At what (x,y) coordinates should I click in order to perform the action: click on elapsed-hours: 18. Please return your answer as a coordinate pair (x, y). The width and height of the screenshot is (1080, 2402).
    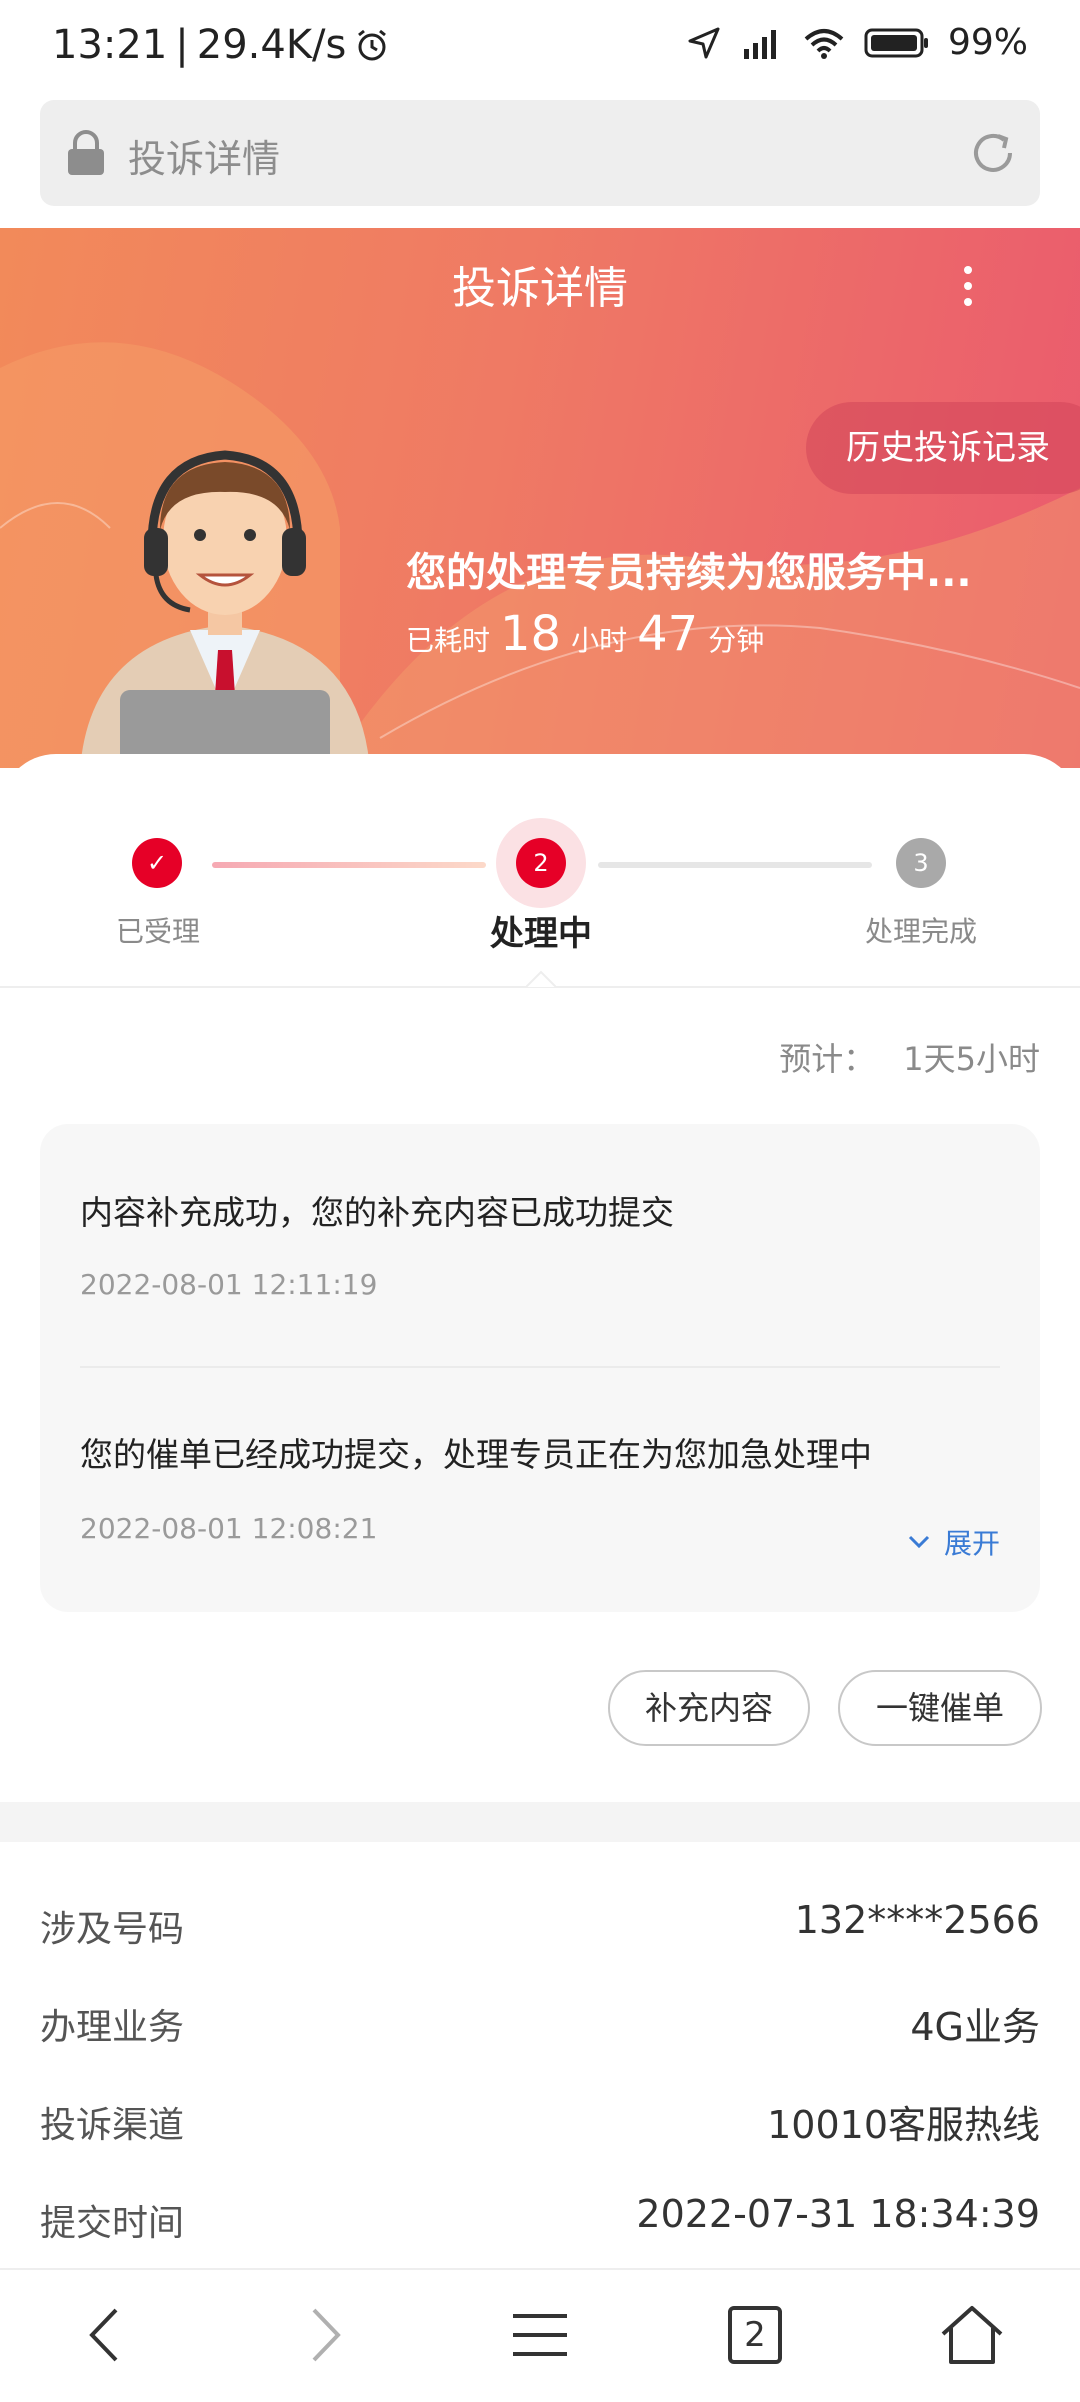
    Looking at the image, I should click on (531, 634).